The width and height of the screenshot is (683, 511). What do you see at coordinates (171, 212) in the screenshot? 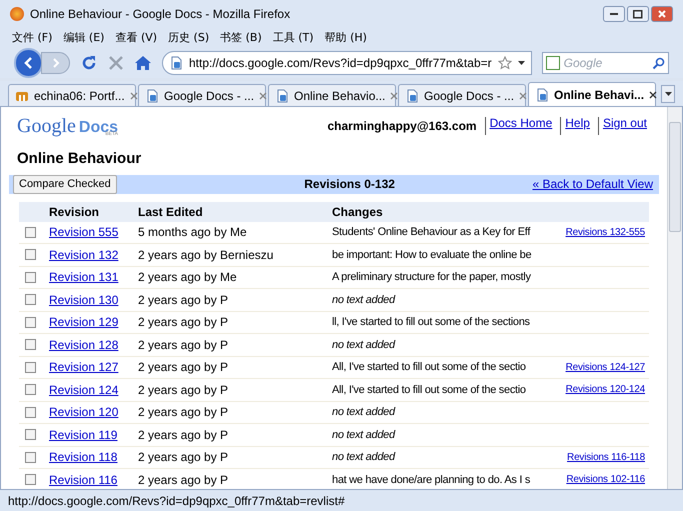
I see `column-header: Last Edited` at bounding box center [171, 212].